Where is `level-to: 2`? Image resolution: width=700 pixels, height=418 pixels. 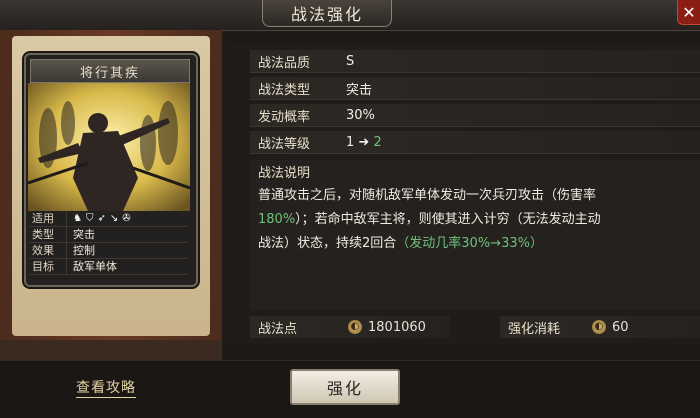
level-to: 2 is located at coordinates (377, 142).